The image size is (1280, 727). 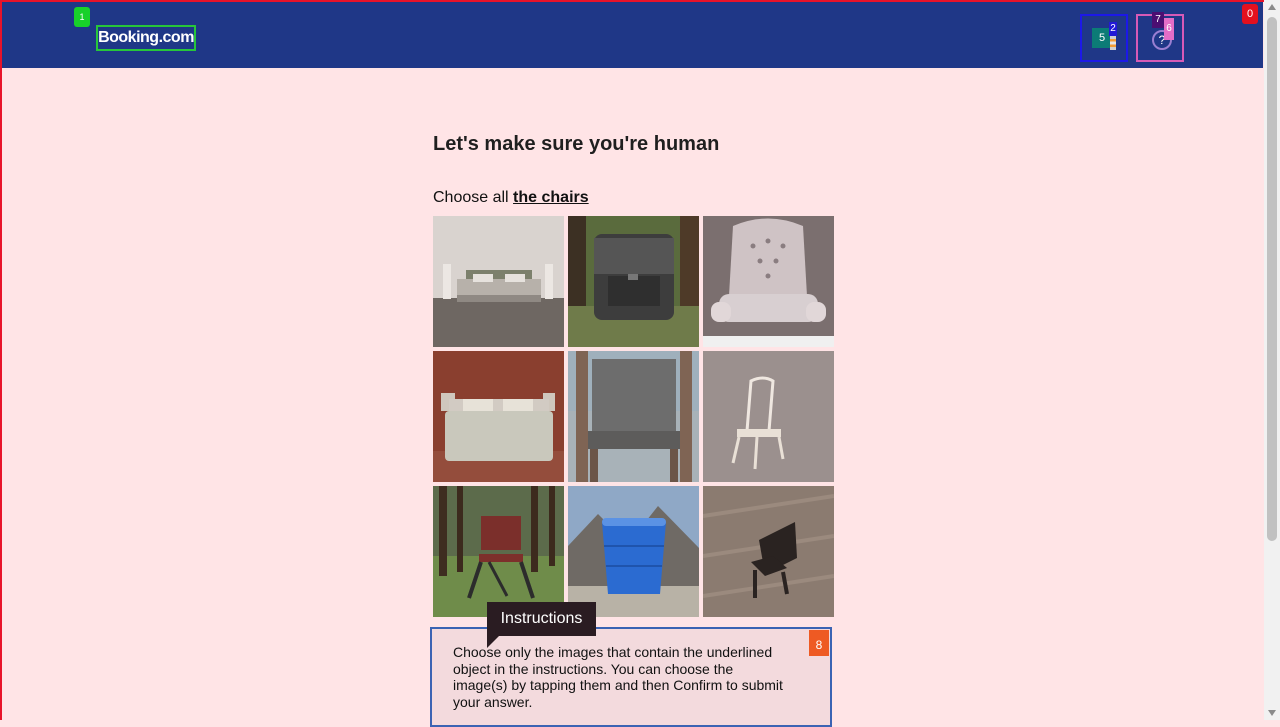 I want to click on scrollbar, so click(x=1272, y=360).